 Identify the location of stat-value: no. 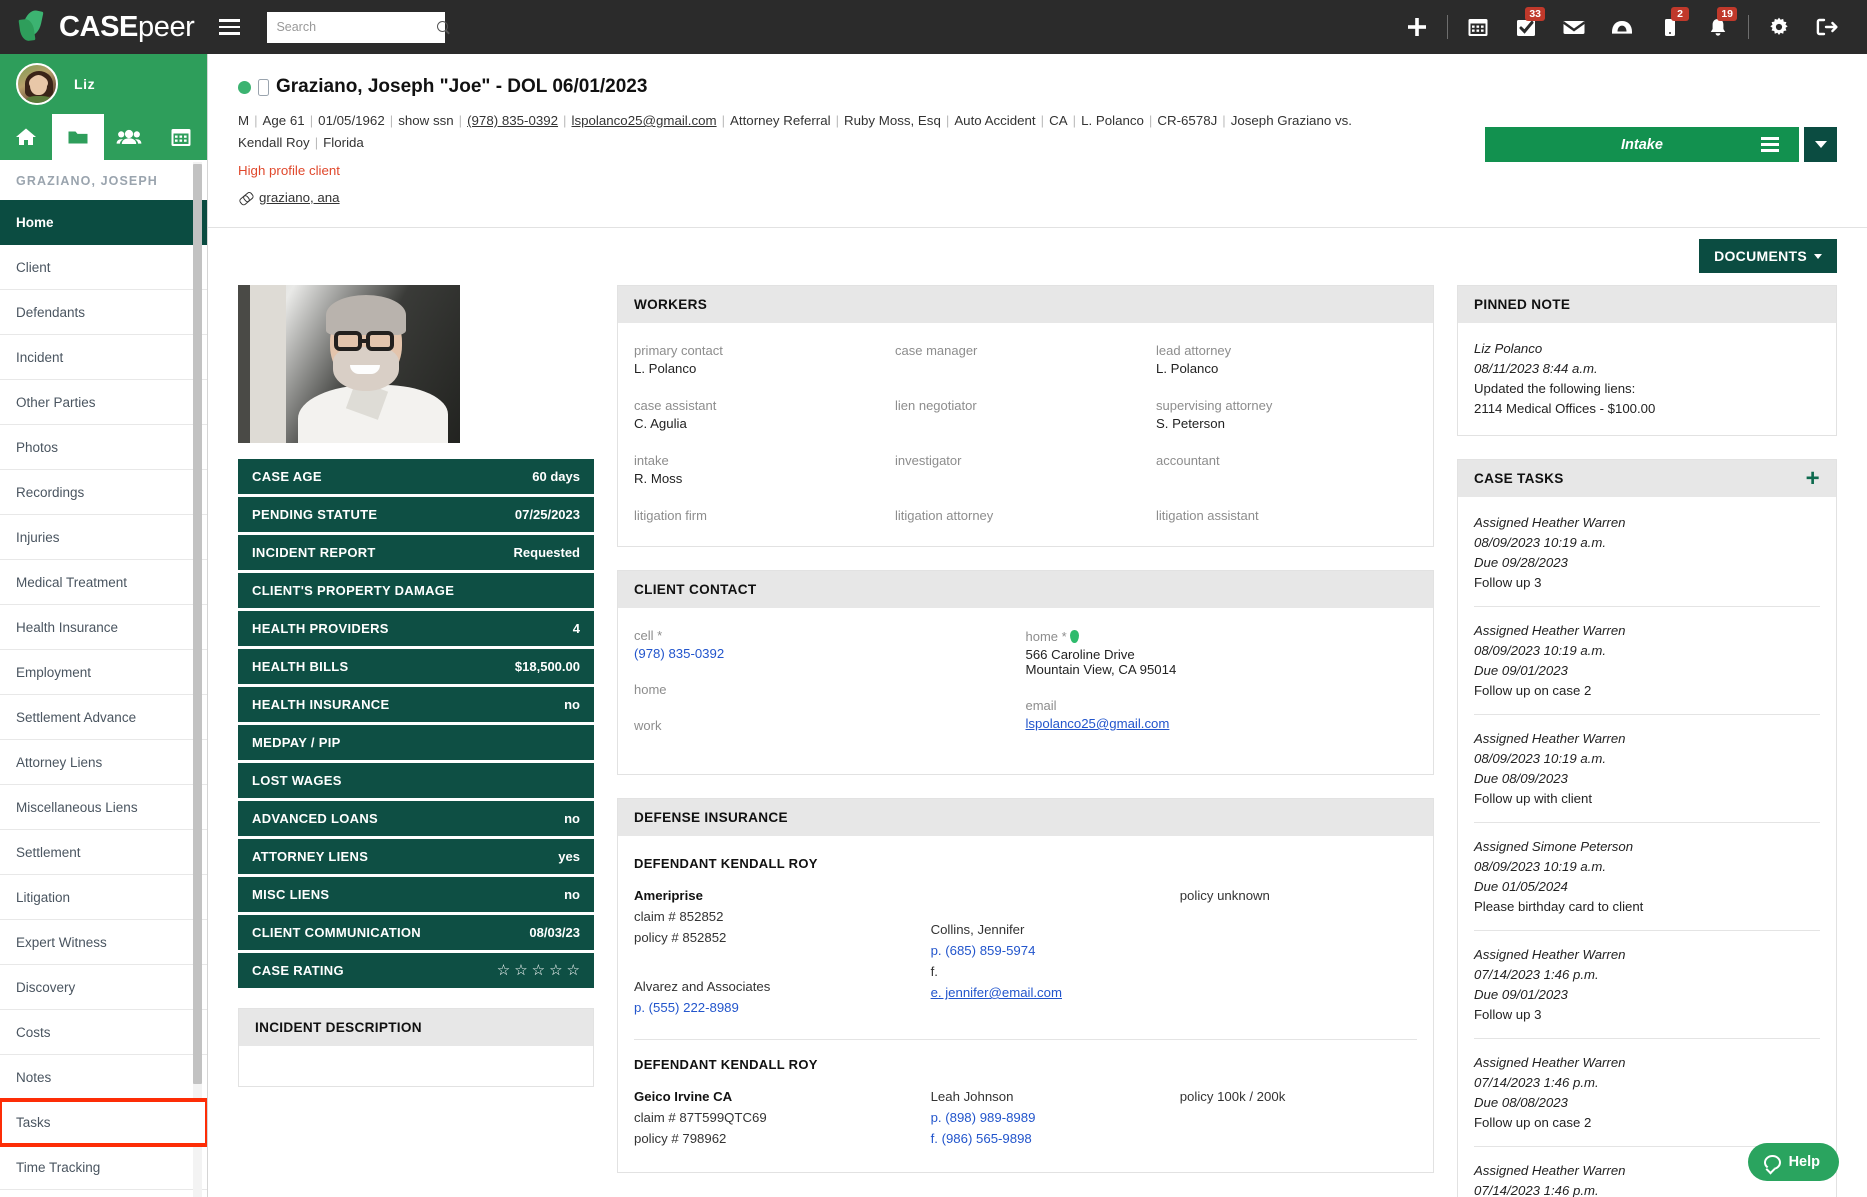
(572, 818).